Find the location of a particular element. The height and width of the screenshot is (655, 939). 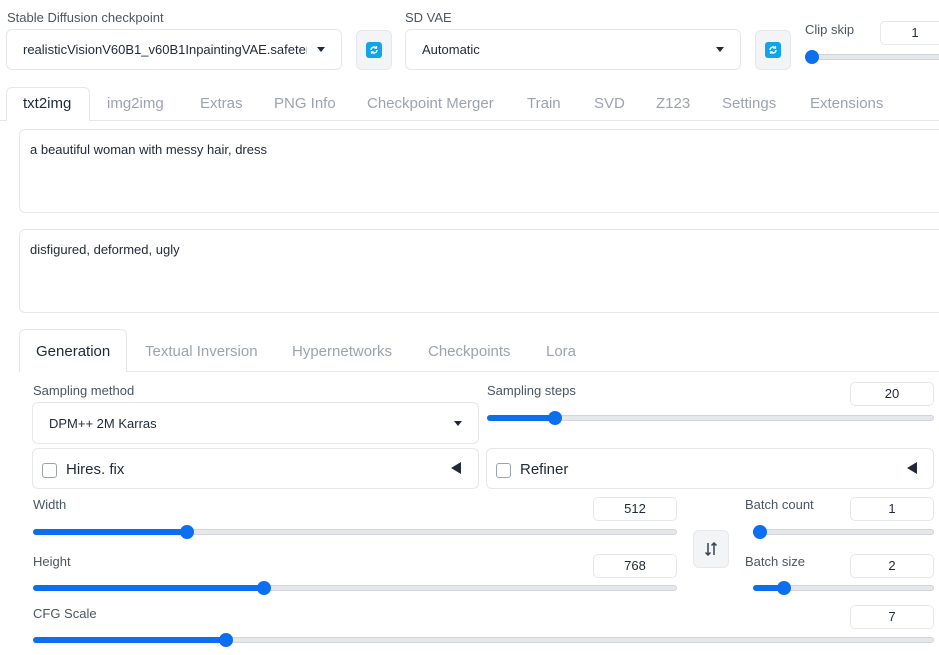

subtab-generation: Generation is located at coordinates (73, 351).